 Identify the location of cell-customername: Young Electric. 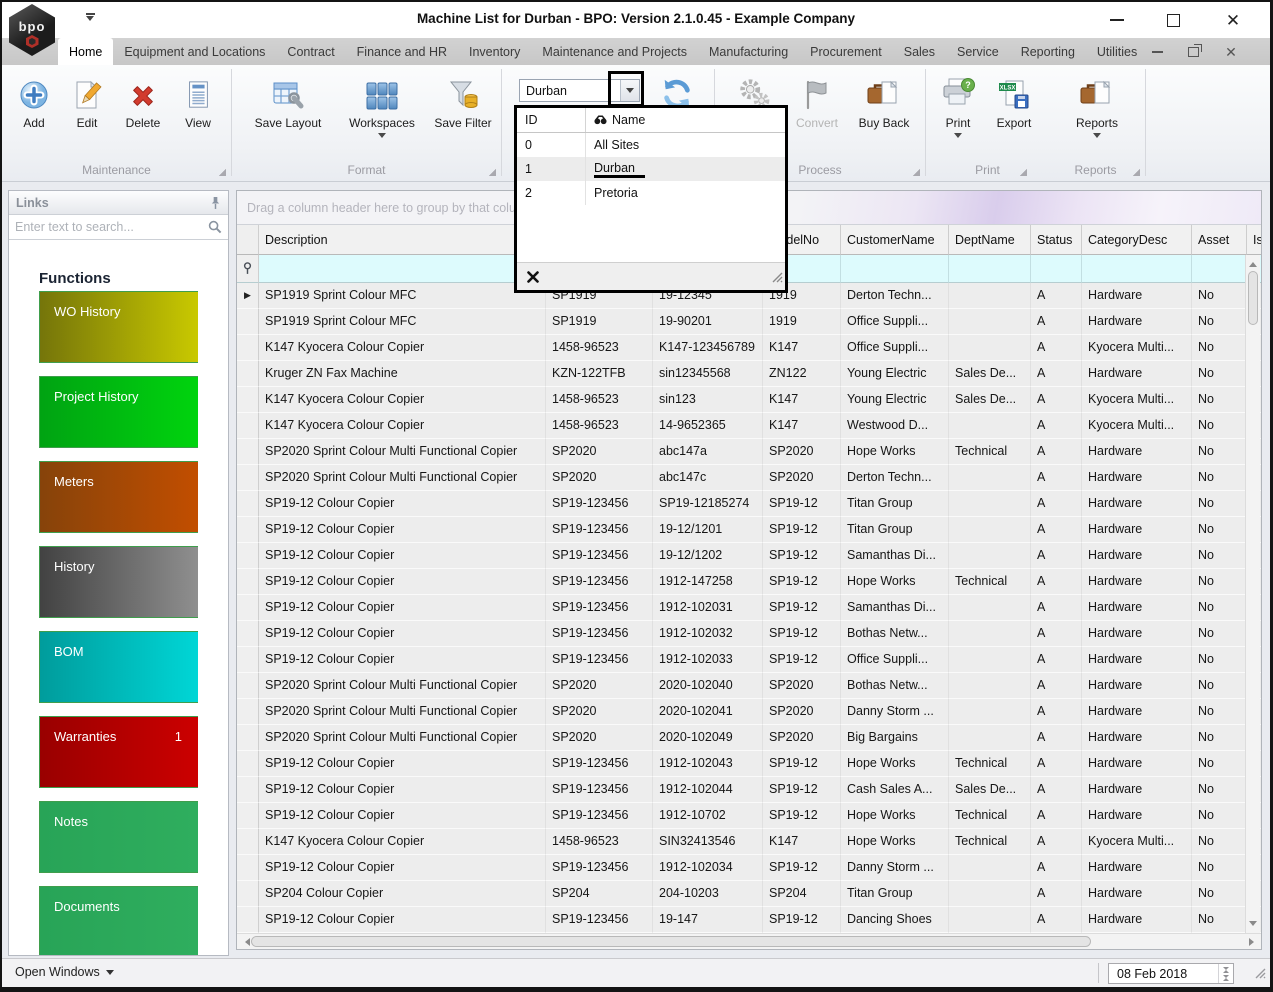
(895, 400).